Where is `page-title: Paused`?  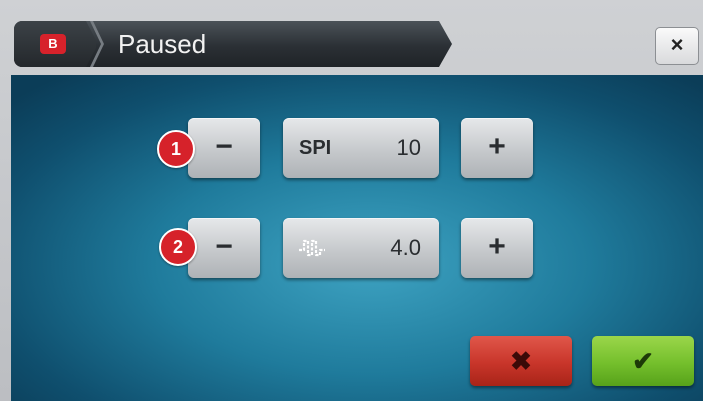 page-title: Paused is located at coordinates (162, 44).